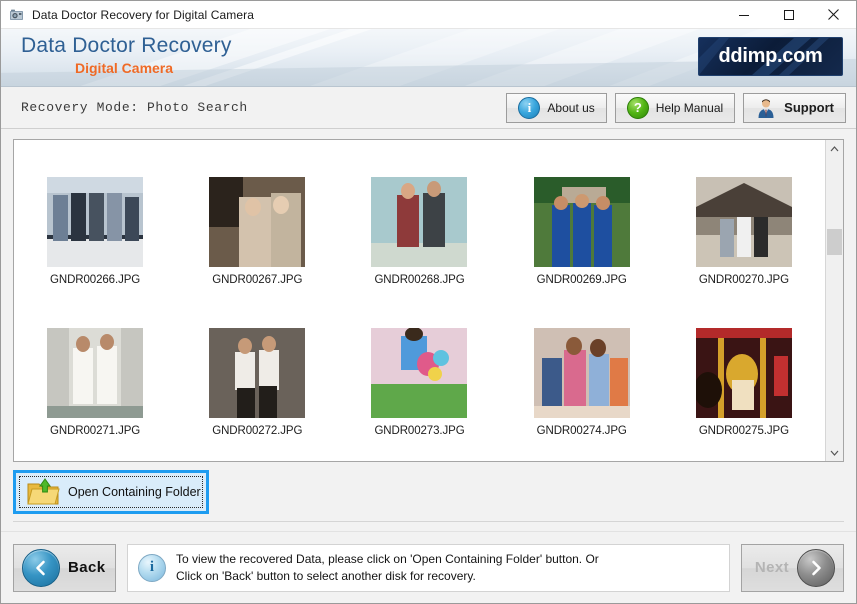  I want to click on thumbnail-item: GNDR00272.JPG, so click(257, 392).